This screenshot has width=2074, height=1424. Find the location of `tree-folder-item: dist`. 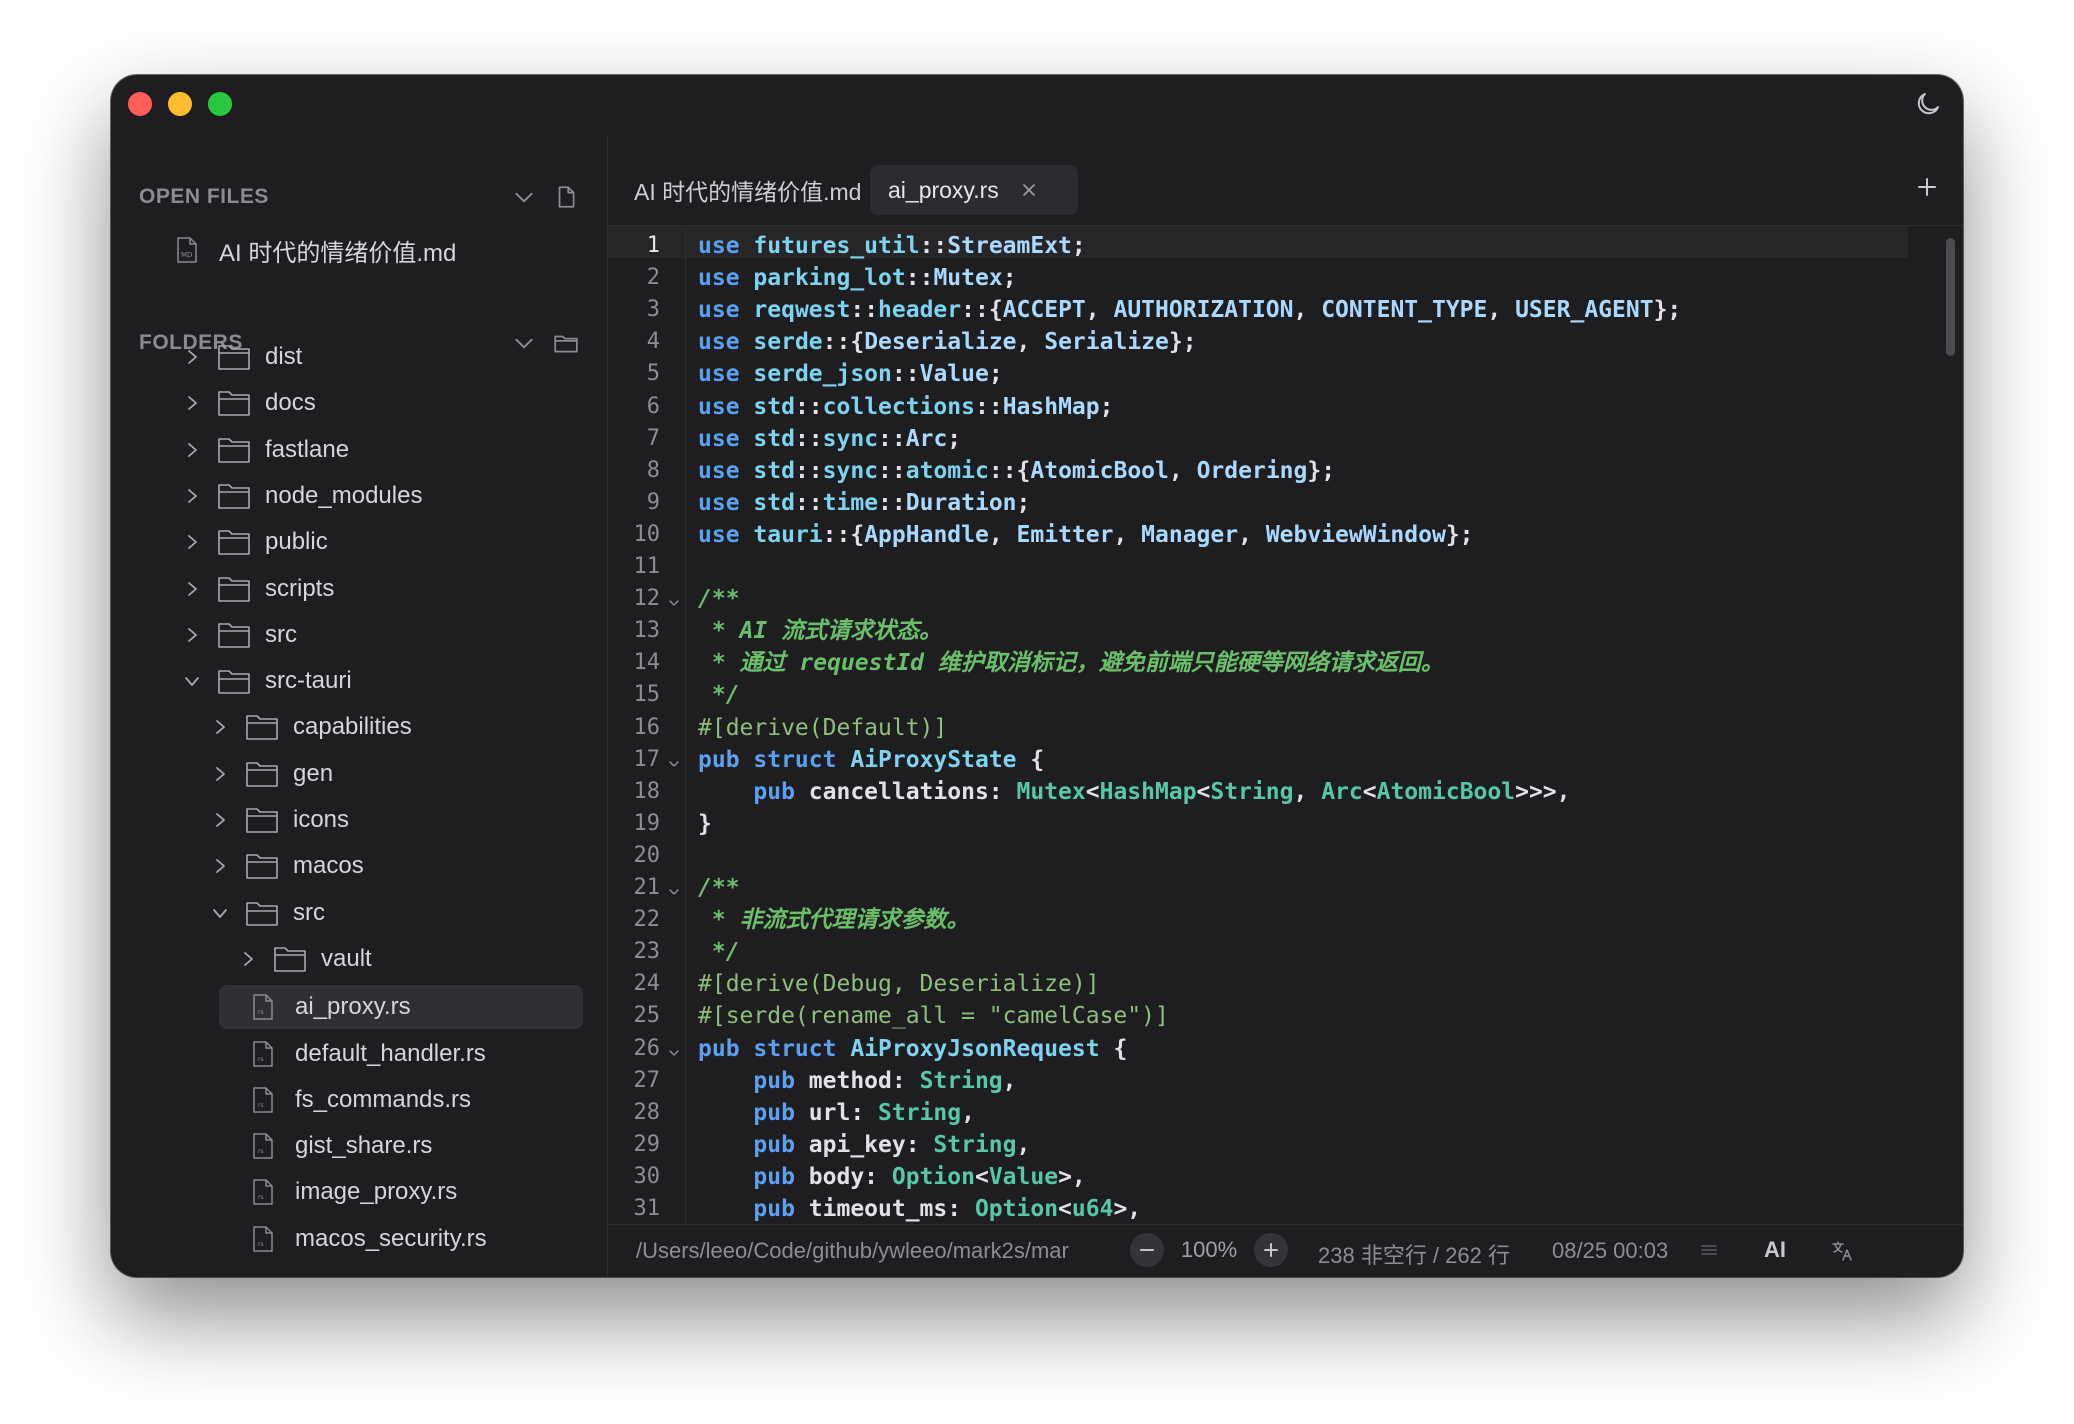

tree-folder-item: dist is located at coordinates (241, 357).